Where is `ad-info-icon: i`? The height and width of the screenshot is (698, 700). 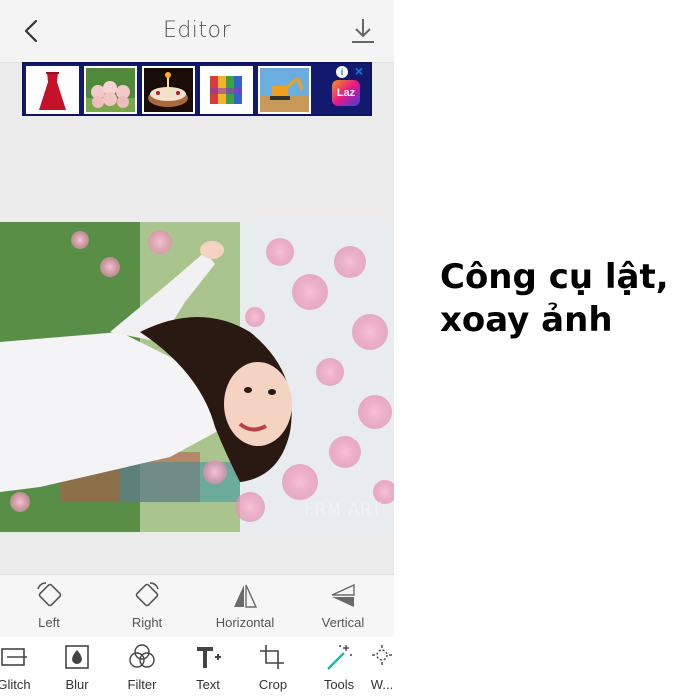
ad-info-icon: i is located at coordinates (342, 72).